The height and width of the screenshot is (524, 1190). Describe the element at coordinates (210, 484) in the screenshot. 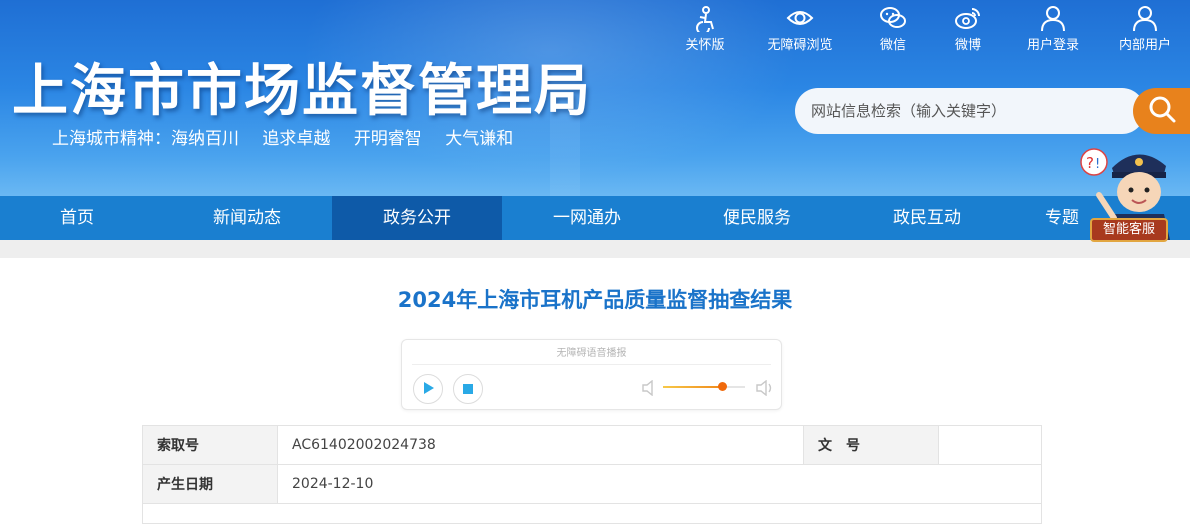

I see `date-label: 产生日期` at that location.